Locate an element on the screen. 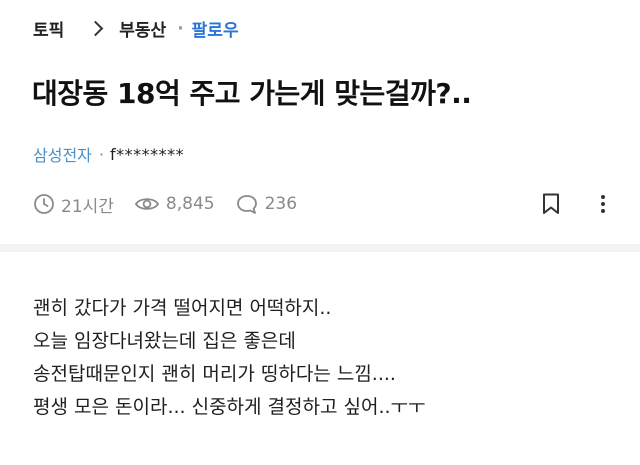 Image resolution: width=640 pixels, height=465 pixels. post-title: 대장동 18억 주고 가는게 맞는걸까?.. is located at coordinates (252, 93).